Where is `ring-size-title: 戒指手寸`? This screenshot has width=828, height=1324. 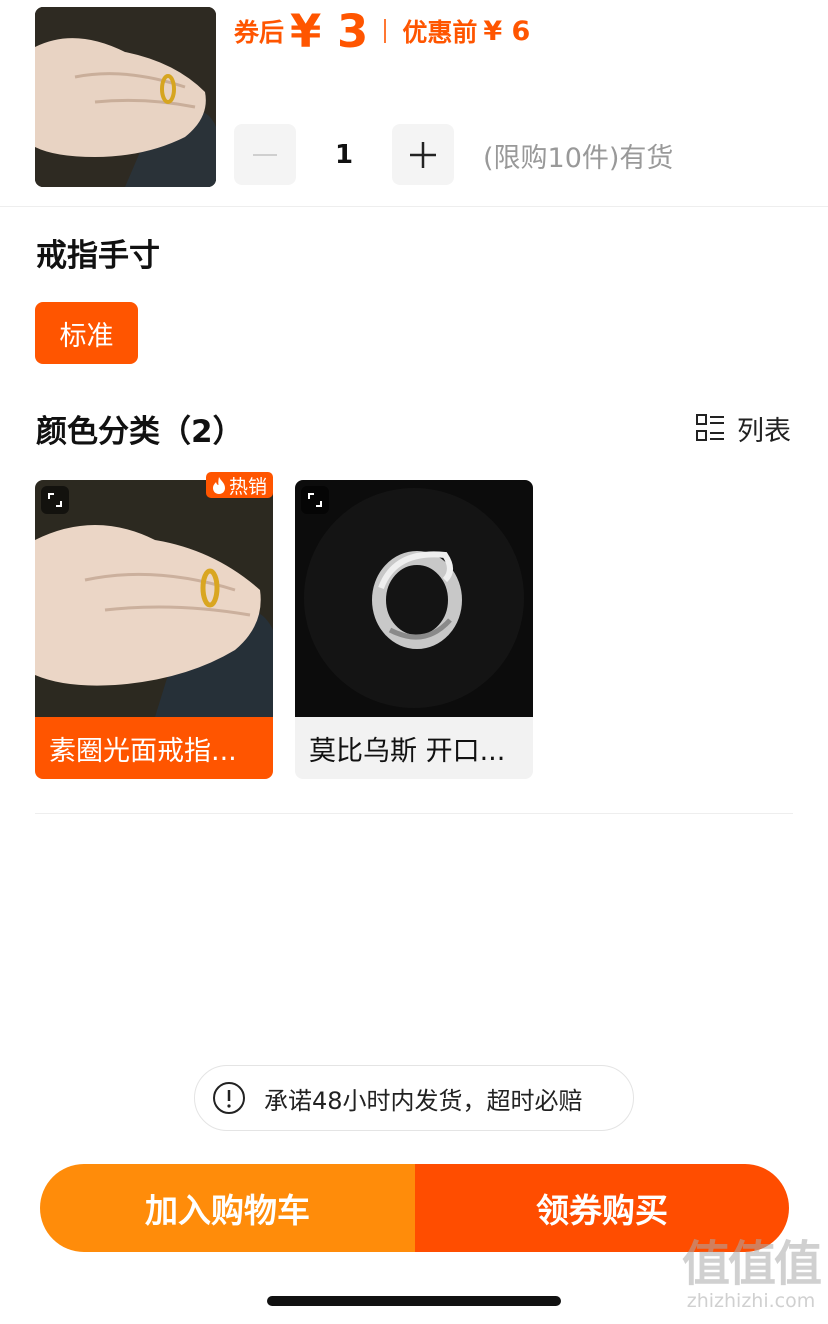 ring-size-title: 戒指手寸 is located at coordinates (98, 256).